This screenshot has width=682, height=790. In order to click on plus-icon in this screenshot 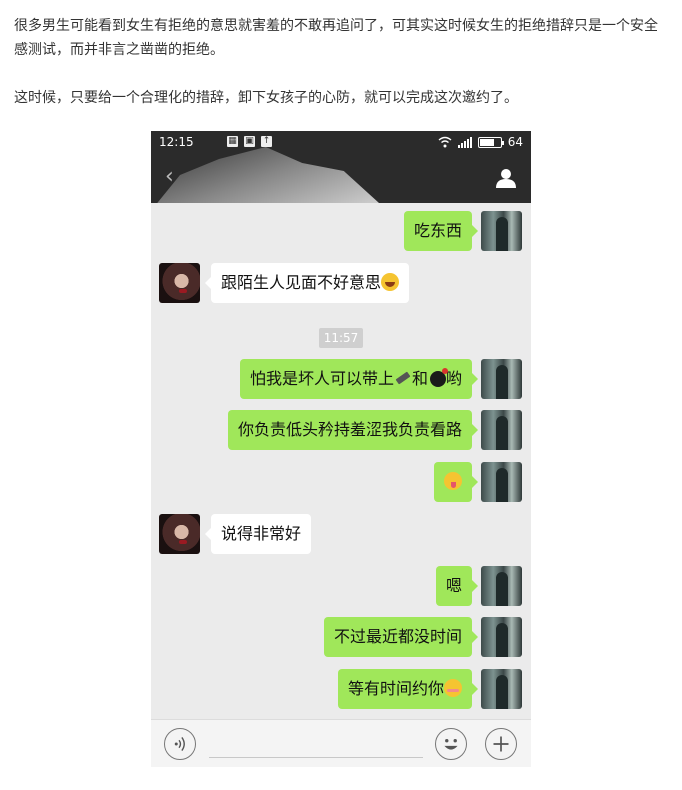, I will do `click(501, 744)`.